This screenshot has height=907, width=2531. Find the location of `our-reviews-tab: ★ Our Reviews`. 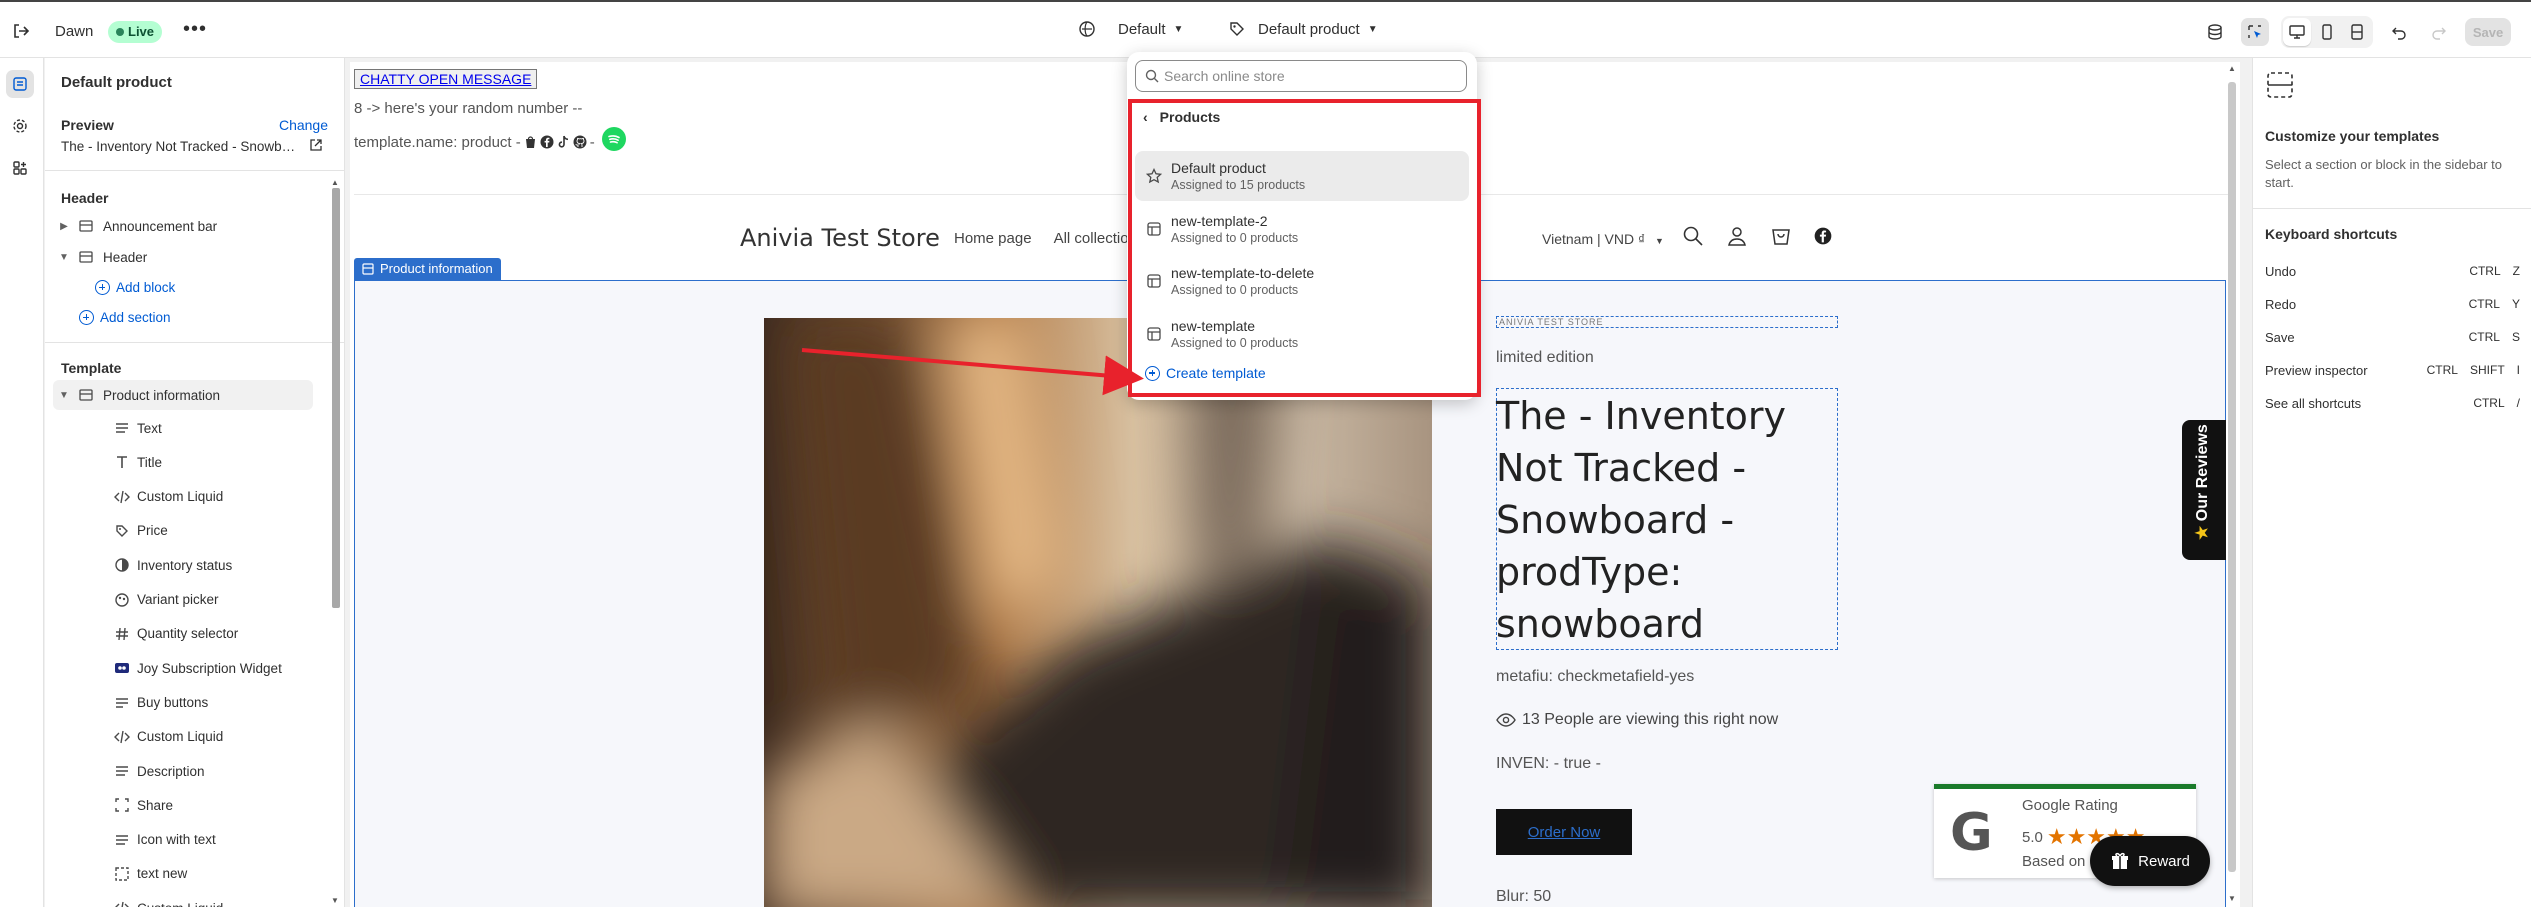

our-reviews-tab: ★ Our Reviews is located at coordinates (2204, 490).